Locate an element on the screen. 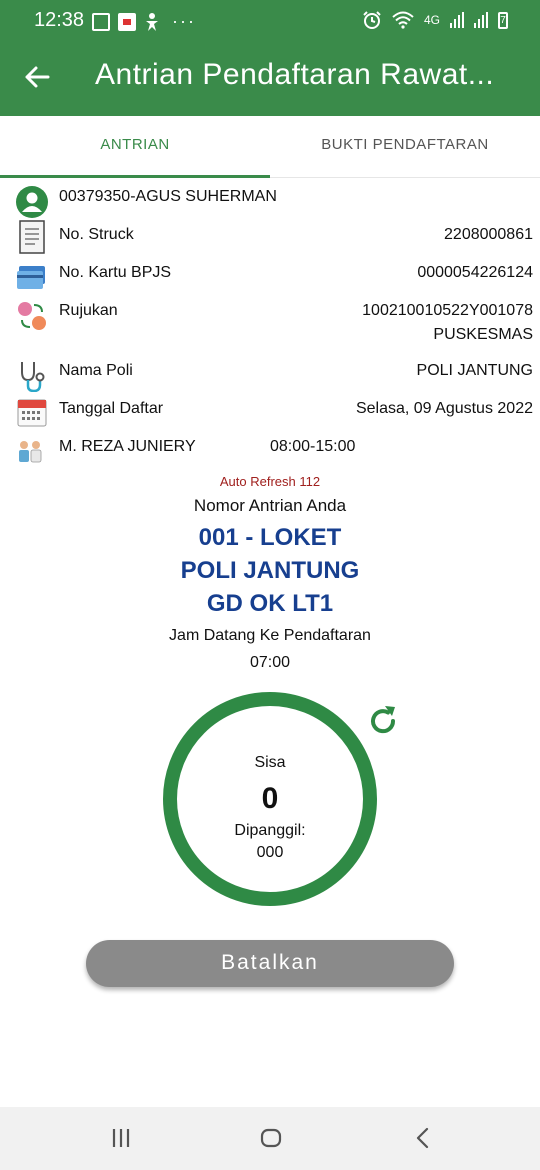 Image resolution: width=540 pixels, height=1170 pixels. recent-apps-icon is located at coordinates (121, 1138).